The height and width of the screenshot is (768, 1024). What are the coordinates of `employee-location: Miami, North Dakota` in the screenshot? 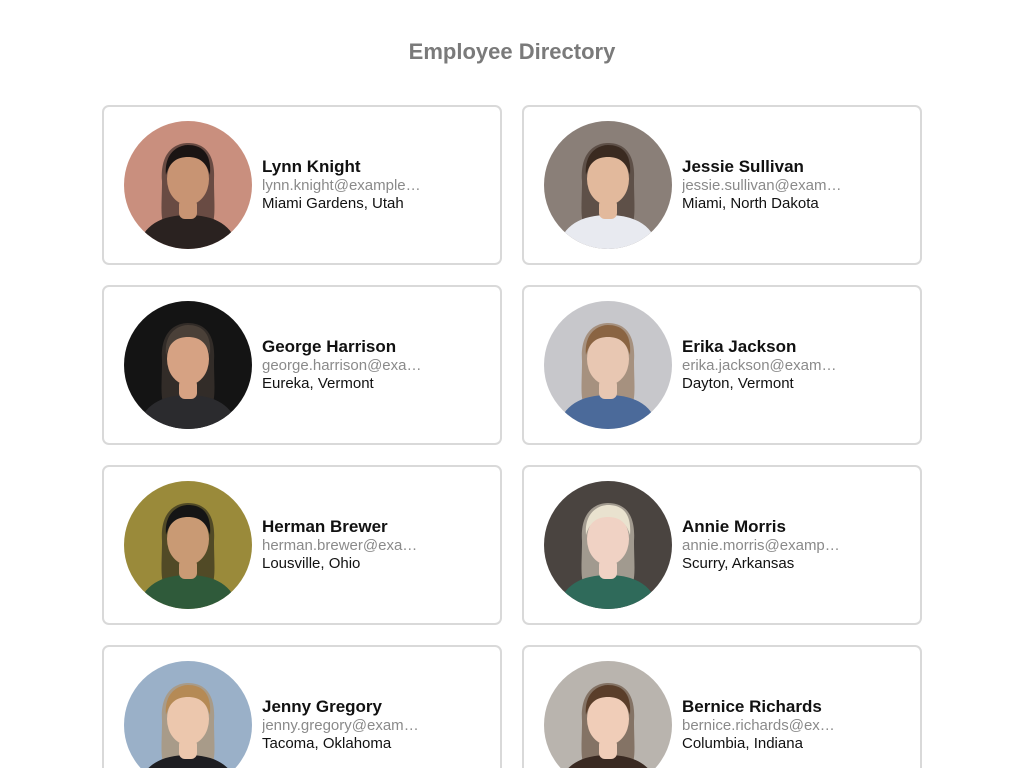 It's located at (750, 203).